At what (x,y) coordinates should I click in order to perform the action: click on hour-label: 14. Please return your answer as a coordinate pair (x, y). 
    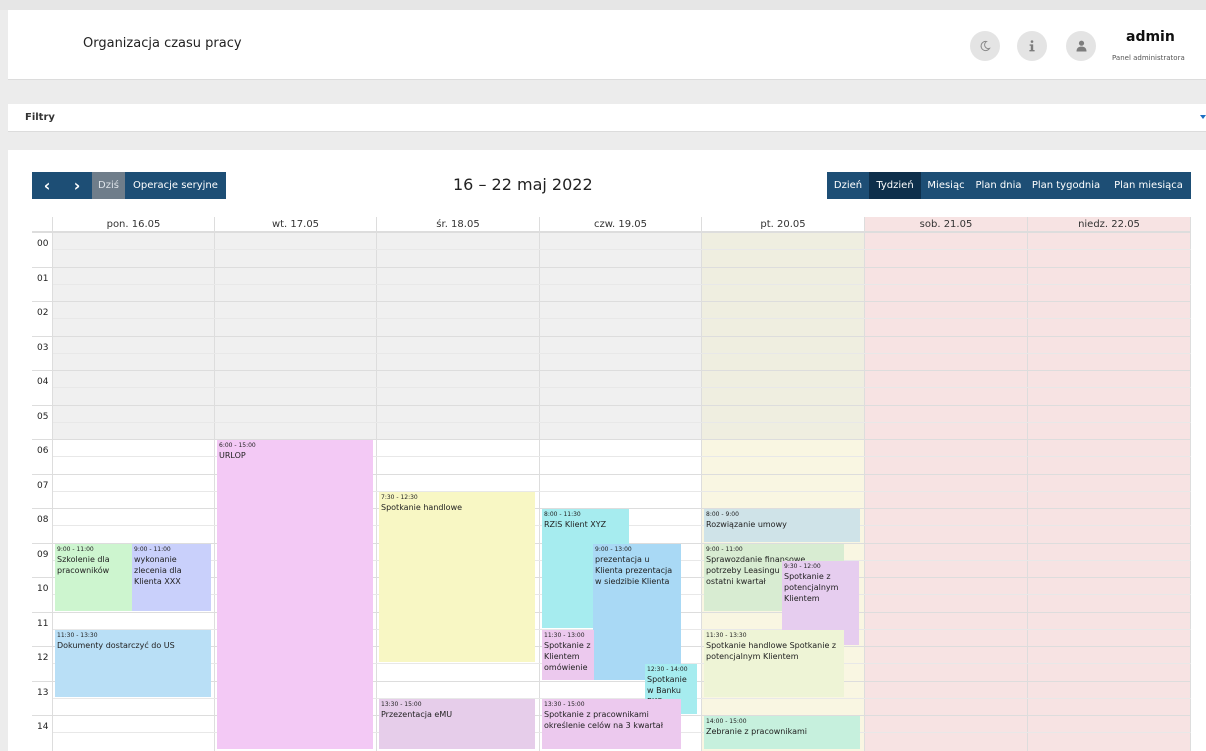
    Looking at the image, I should click on (43, 727).